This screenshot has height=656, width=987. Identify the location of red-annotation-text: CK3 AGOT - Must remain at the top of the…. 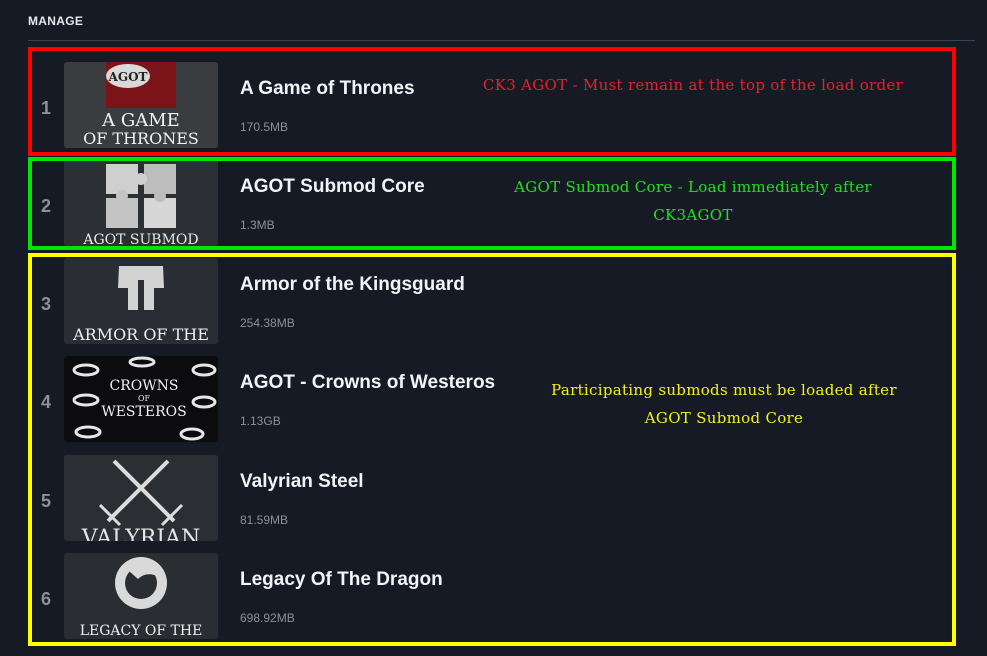
(693, 85).